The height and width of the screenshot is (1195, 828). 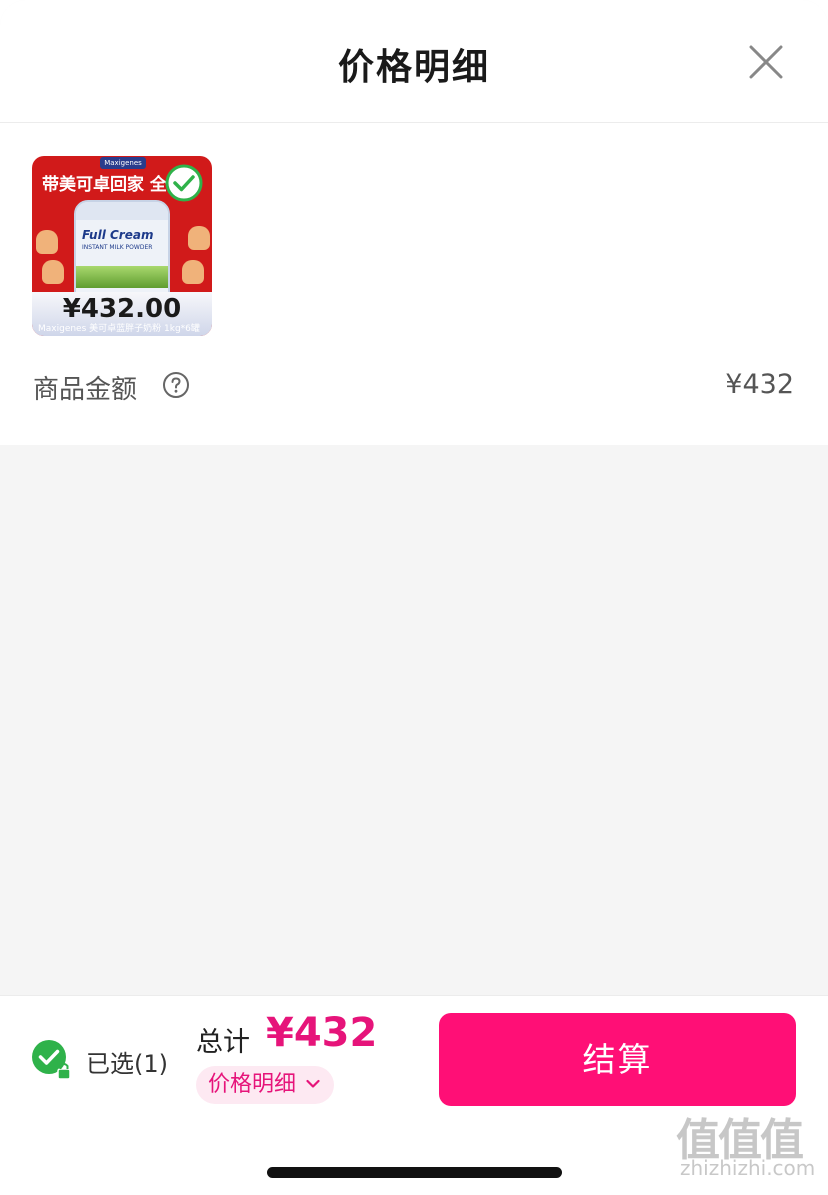 I want to click on price-detail-label: 价格明细, so click(x=252, y=1084).